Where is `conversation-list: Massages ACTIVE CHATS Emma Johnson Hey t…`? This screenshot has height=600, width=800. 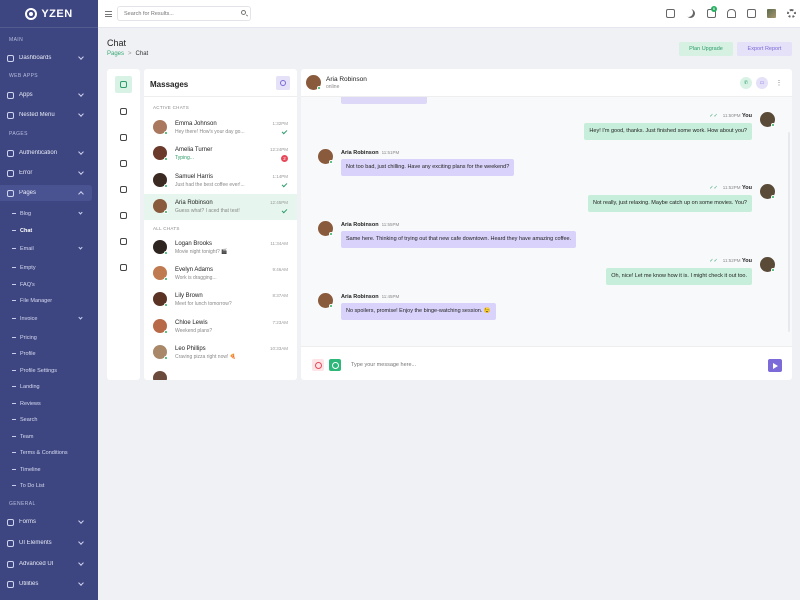
conversation-list: Massages ACTIVE CHATS Emma Johnson Hey t… is located at coordinates (220, 224).